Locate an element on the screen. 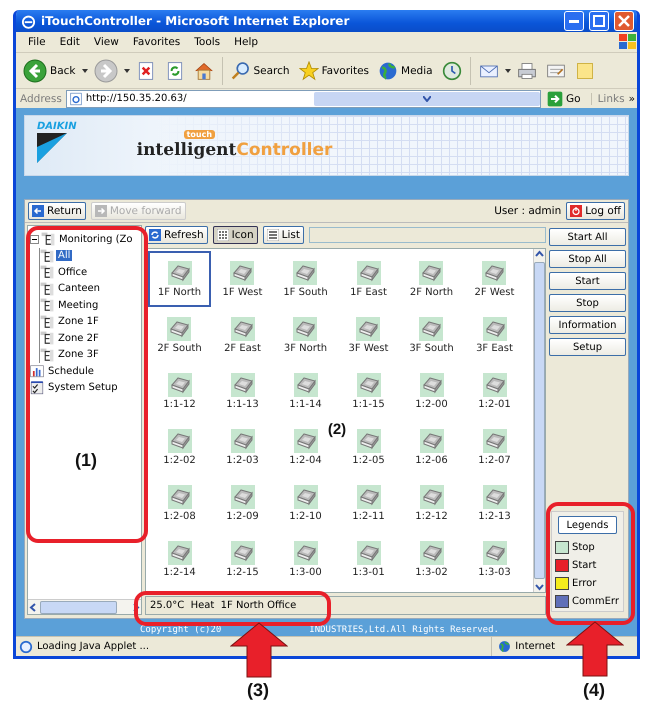  maximize-icon is located at coordinates (599, 21).